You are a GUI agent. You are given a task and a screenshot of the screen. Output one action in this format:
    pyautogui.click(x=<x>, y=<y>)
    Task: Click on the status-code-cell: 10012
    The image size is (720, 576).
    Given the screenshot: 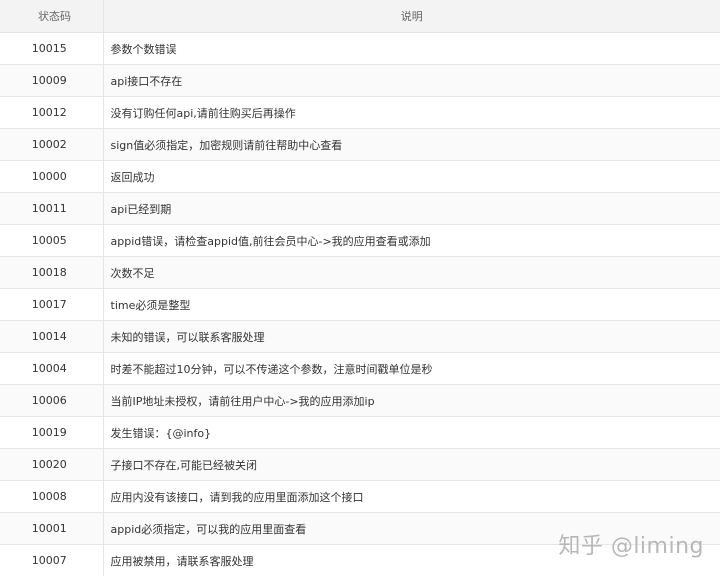 What is the action you would take?
    pyautogui.click(x=52, y=112)
    